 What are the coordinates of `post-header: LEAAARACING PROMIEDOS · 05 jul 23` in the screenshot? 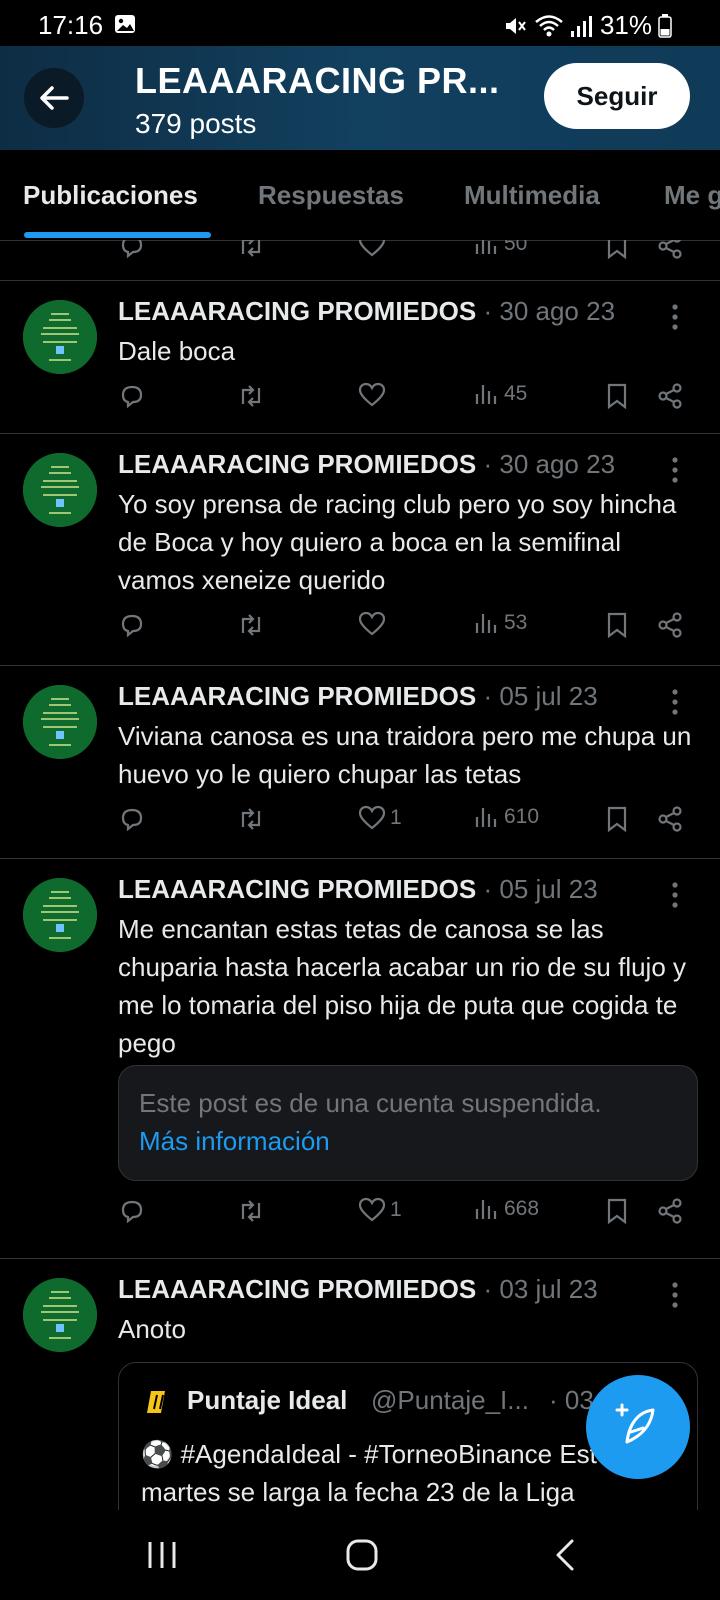 It's located at (358, 889).